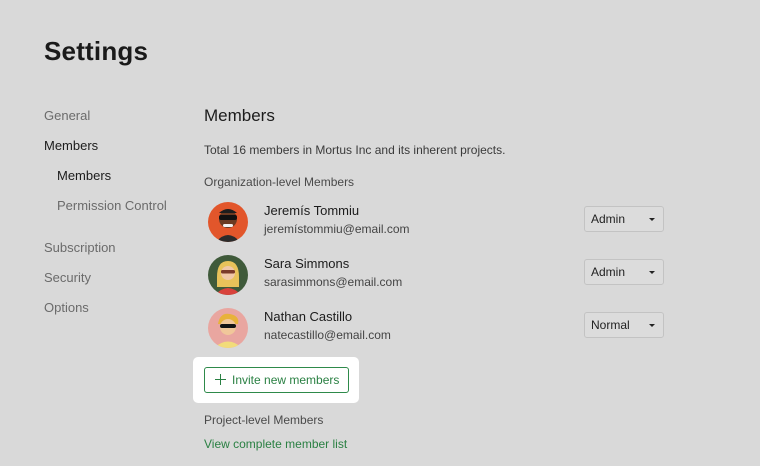  I want to click on member-name: Jeremís Tommiu, so click(312, 210).